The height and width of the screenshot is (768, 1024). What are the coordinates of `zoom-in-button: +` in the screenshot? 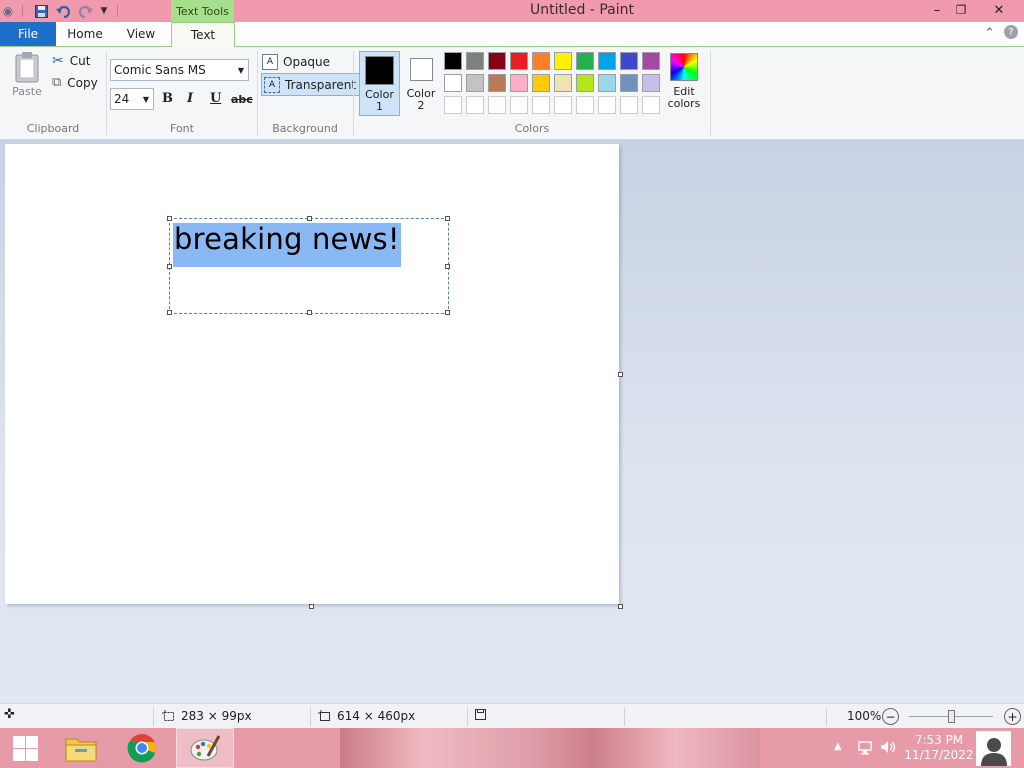 It's located at (1012, 716).